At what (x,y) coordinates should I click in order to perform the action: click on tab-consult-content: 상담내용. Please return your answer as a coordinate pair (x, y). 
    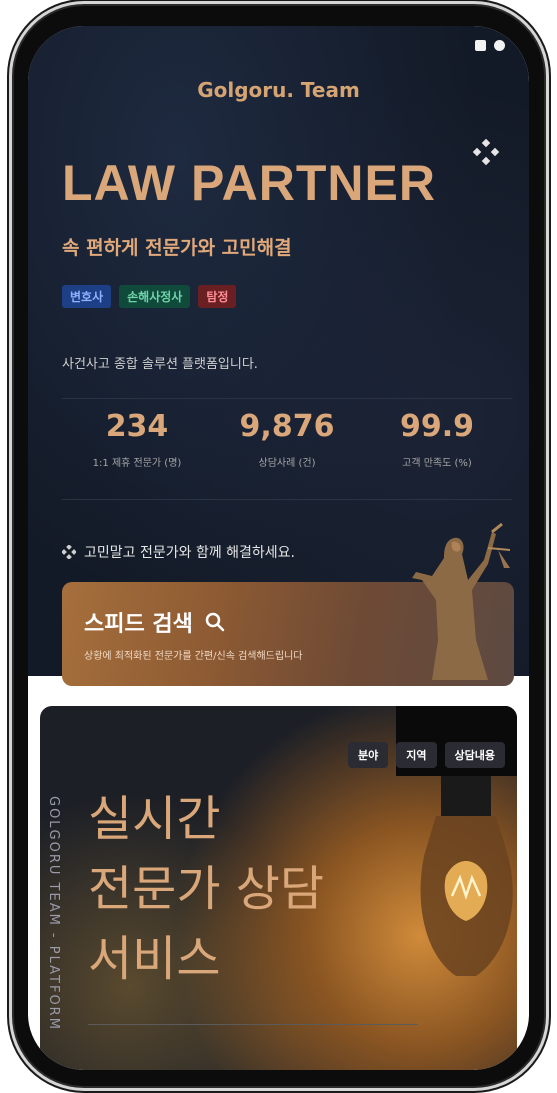
    Looking at the image, I should click on (474, 755).